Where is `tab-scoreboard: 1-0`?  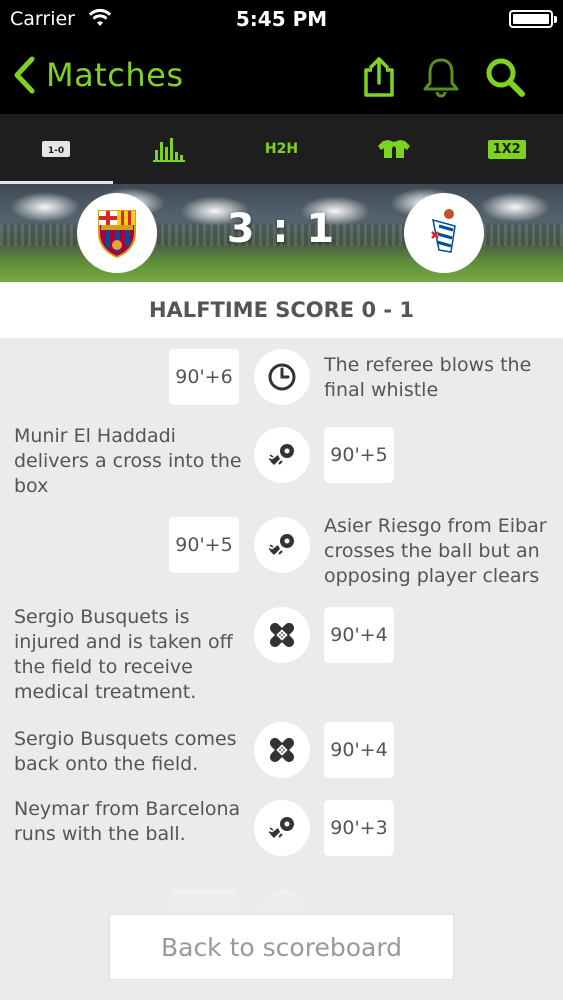 tab-scoreboard: 1-0 is located at coordinates (56, 149).